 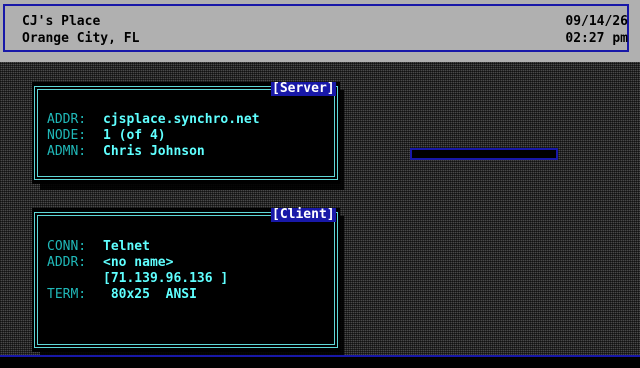 I want to click on server-addr-value: cjsplace.synchro.net, so click(x=181, y=119).